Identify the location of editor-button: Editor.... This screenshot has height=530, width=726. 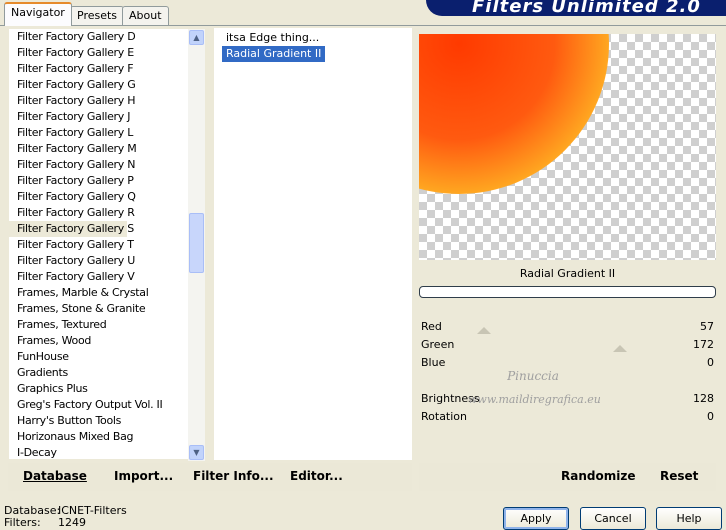
(316, 476).